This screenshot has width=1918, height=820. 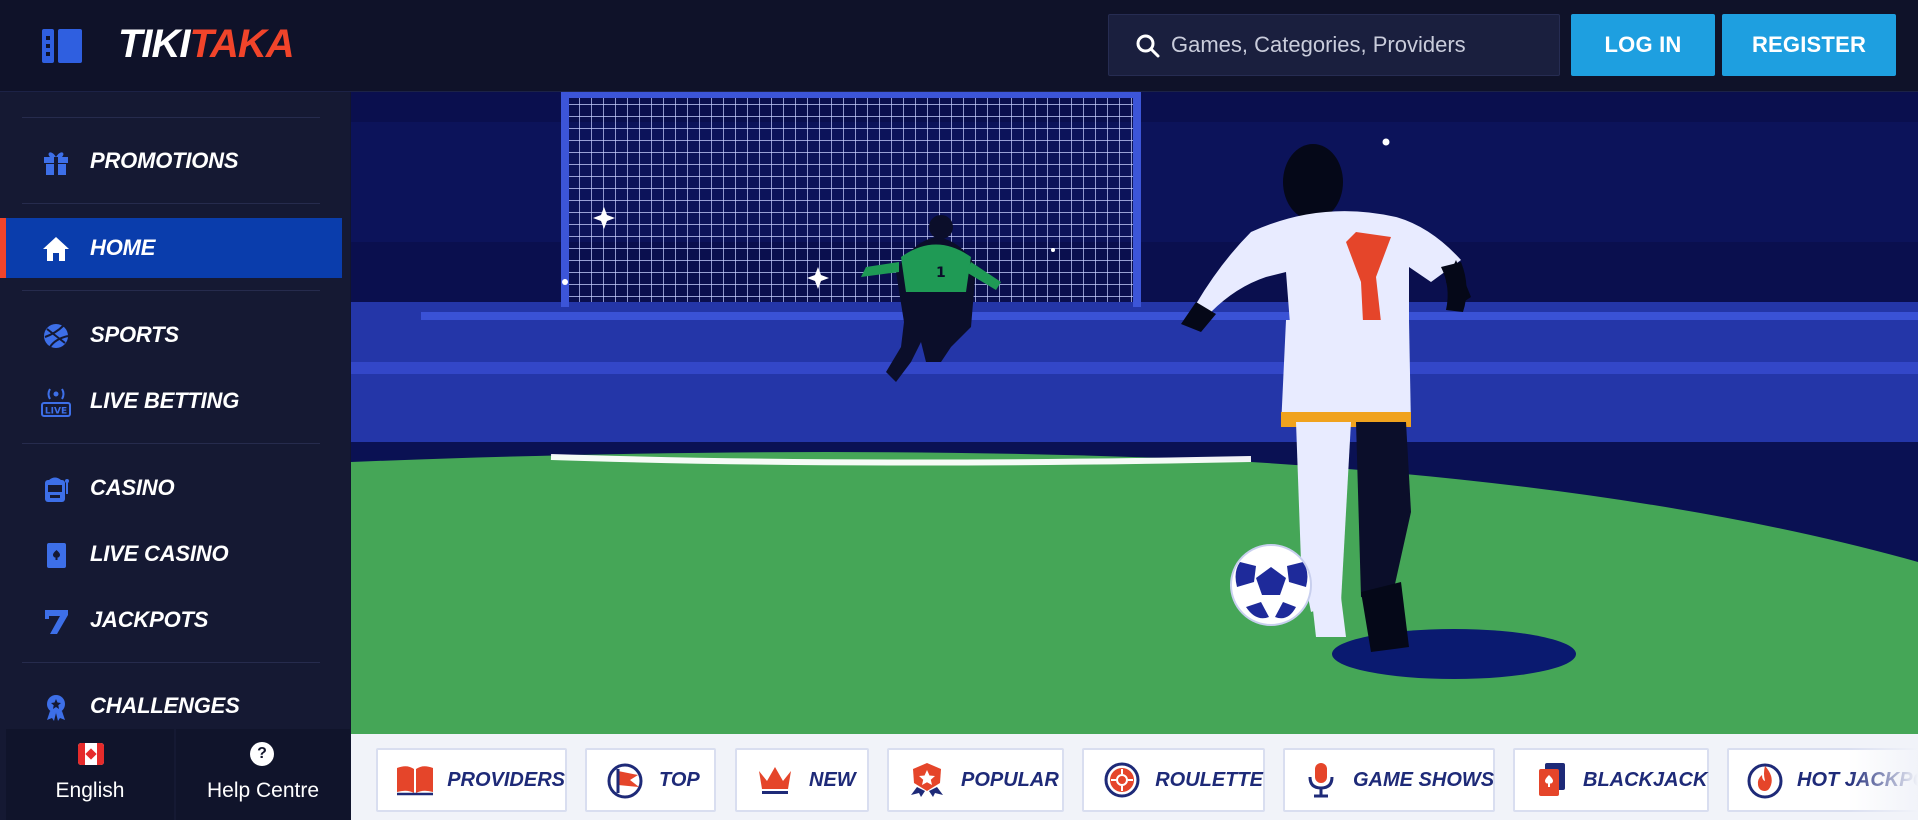 What do you see at coordinates (56, 621) in the screenshot?
I see `seven-icon` at bounding box center [56, 621].